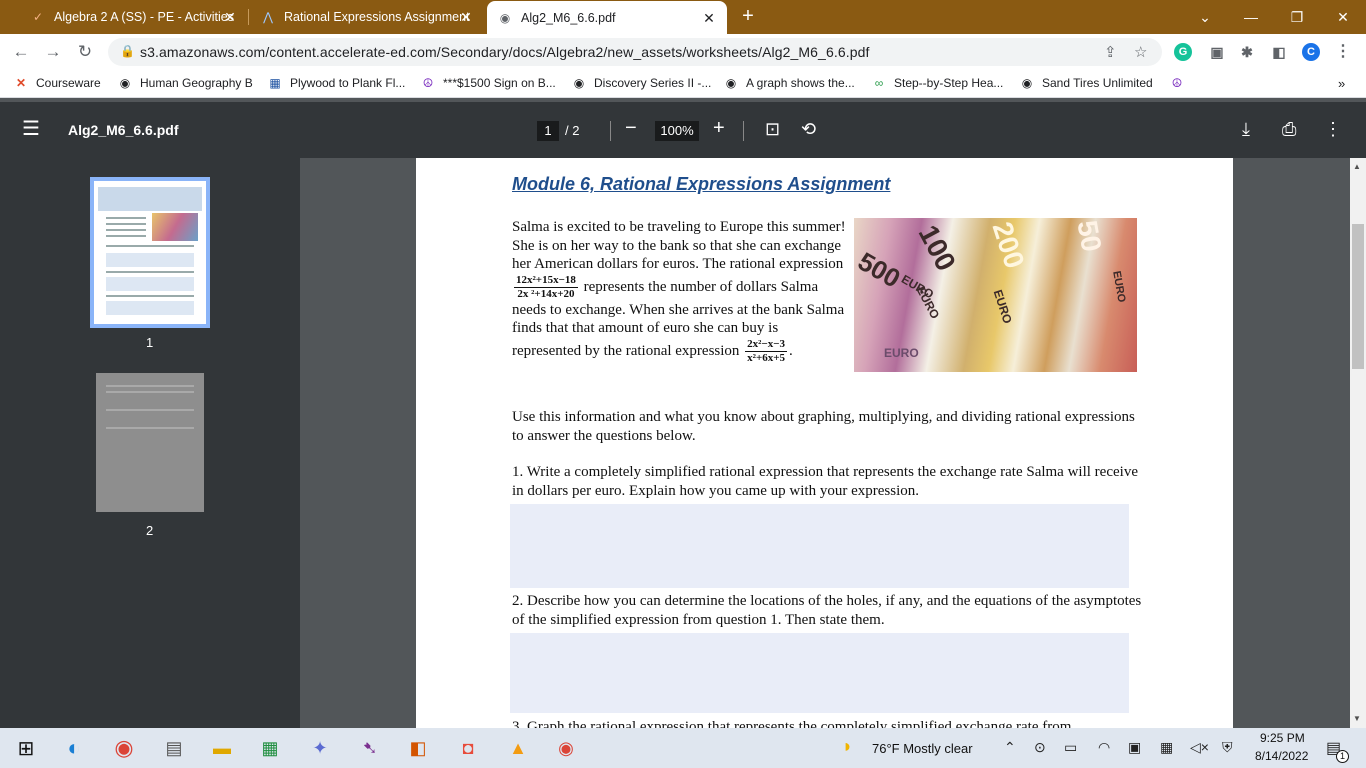  Describe the element at coordinates (370, 748) in the screenshot. I see `app-icon-2: ➷` at that location.